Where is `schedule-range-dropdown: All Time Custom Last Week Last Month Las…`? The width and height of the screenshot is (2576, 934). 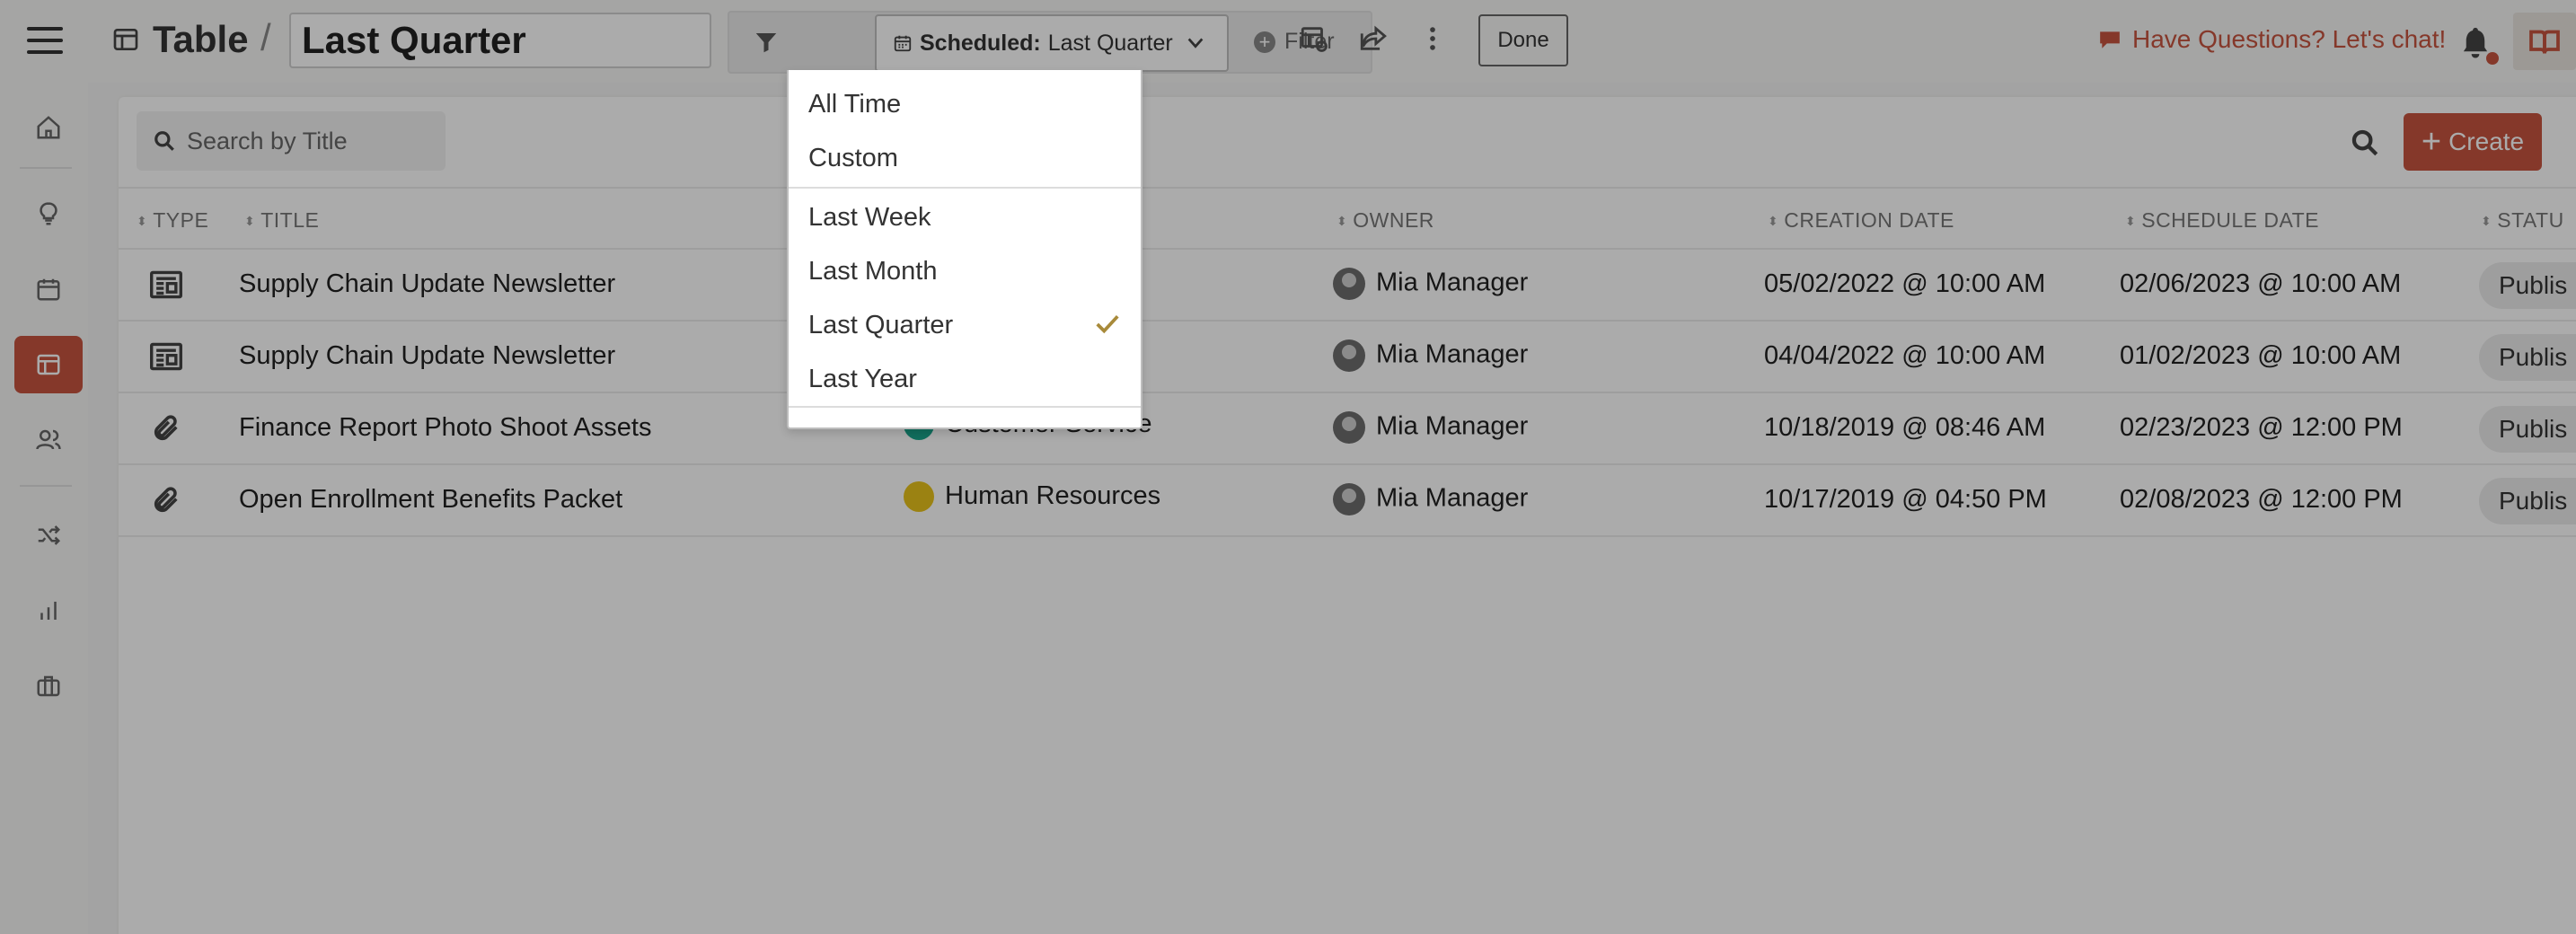
schedule-range-dropdown: All Time Custom Last Week Last Month Las… is located at coordinates (964, 249).